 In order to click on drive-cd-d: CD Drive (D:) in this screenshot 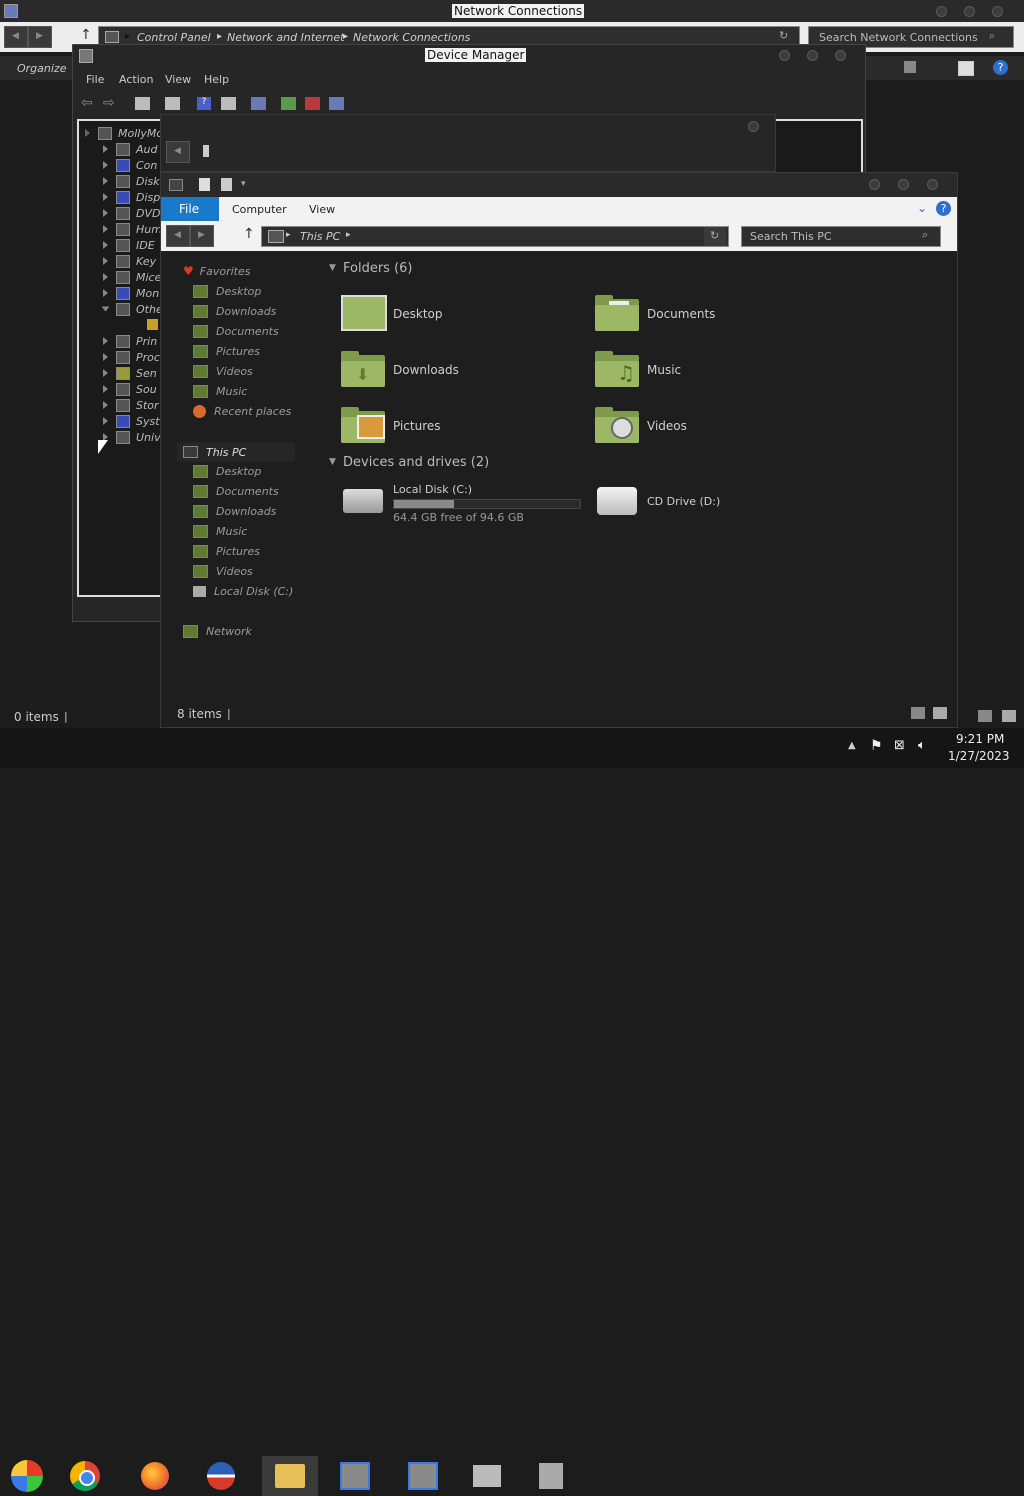, I will do `click(715, 503)`.